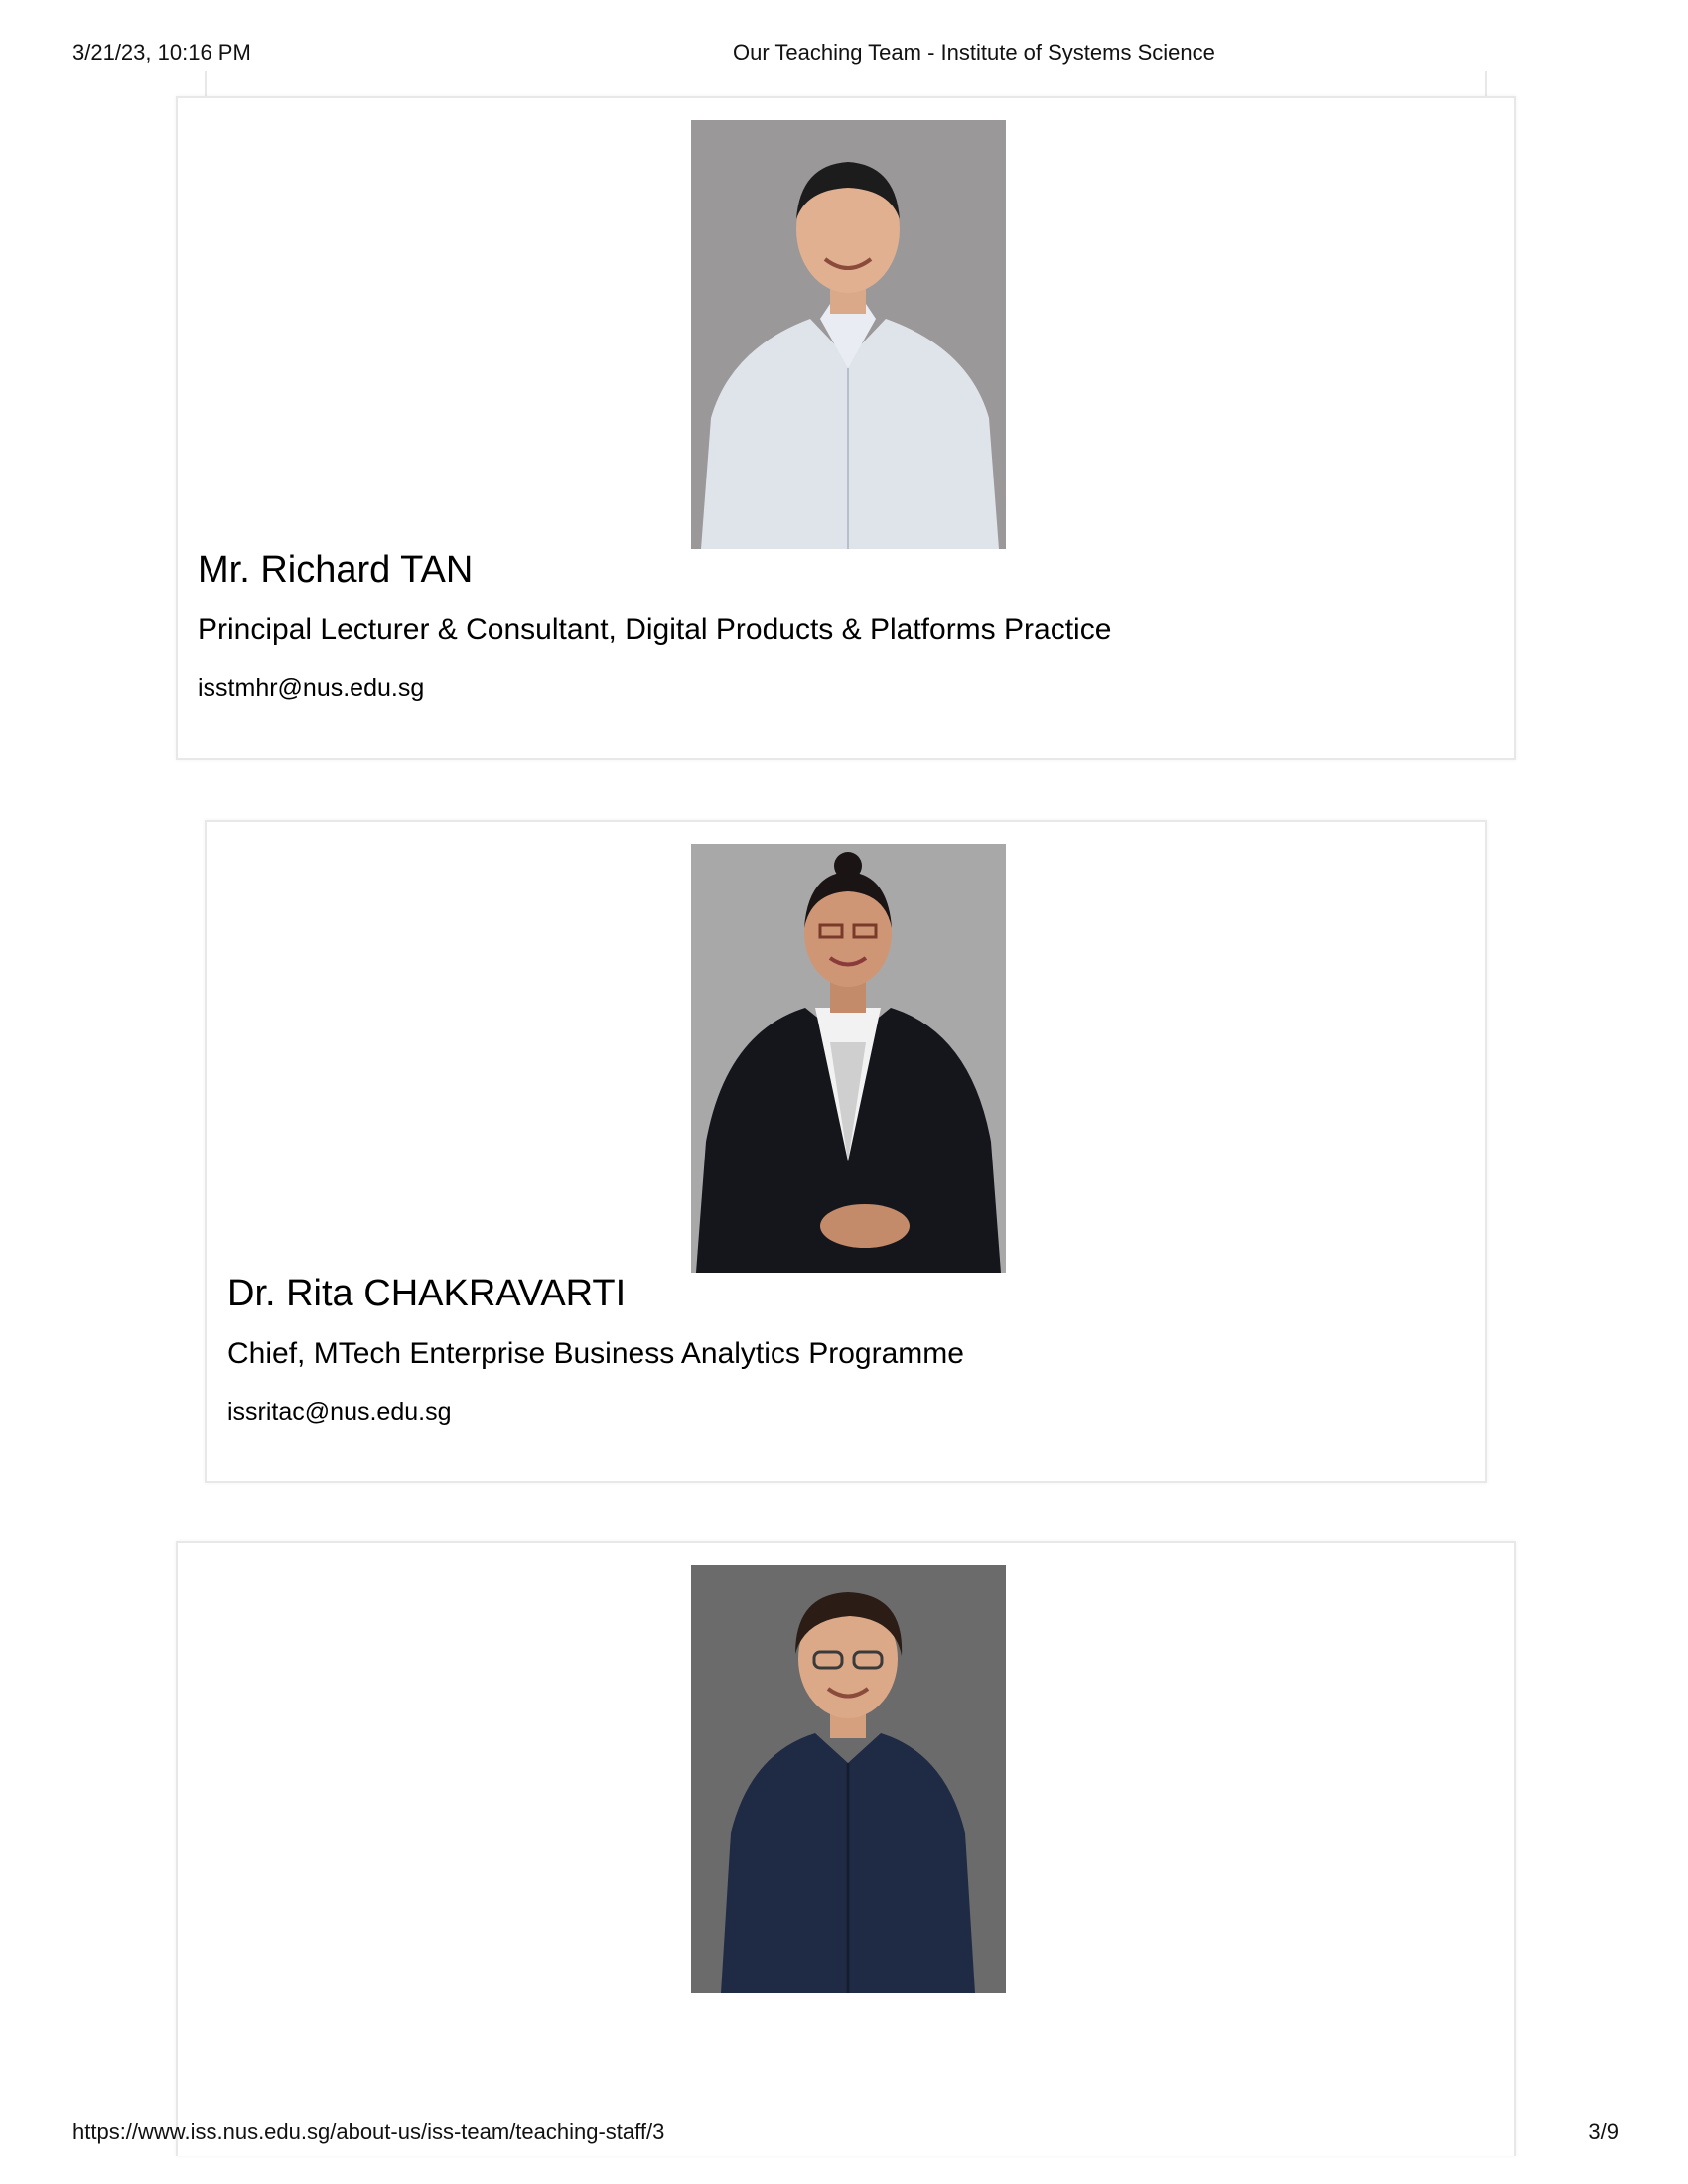 Image resolution: width=1688 pixels, height=2184 pixels. What do you see at coordinates (427, 1293) in the screenshot?
I see `staff-name: Dr. Rita CHAKRAVARTI` at bounding box center [427, 1293].